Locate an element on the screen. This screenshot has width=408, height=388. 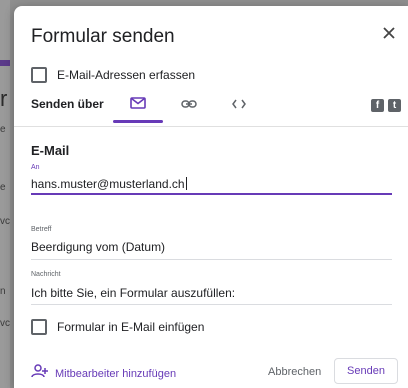
to-field-value: hans.muster@musterland.ch is located at coordinates (108, 184).